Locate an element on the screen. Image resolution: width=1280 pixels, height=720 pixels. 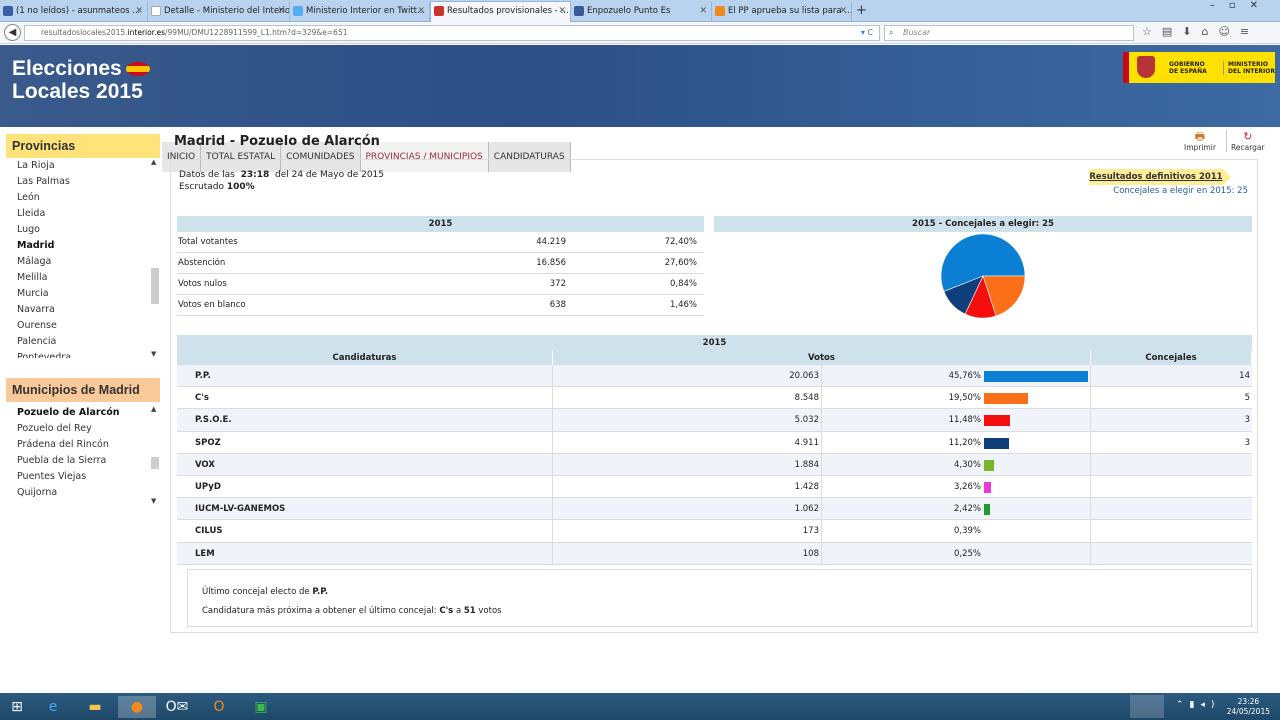
site-logo: Elecciones Locales 2015 is located at coordinates (81, 80).